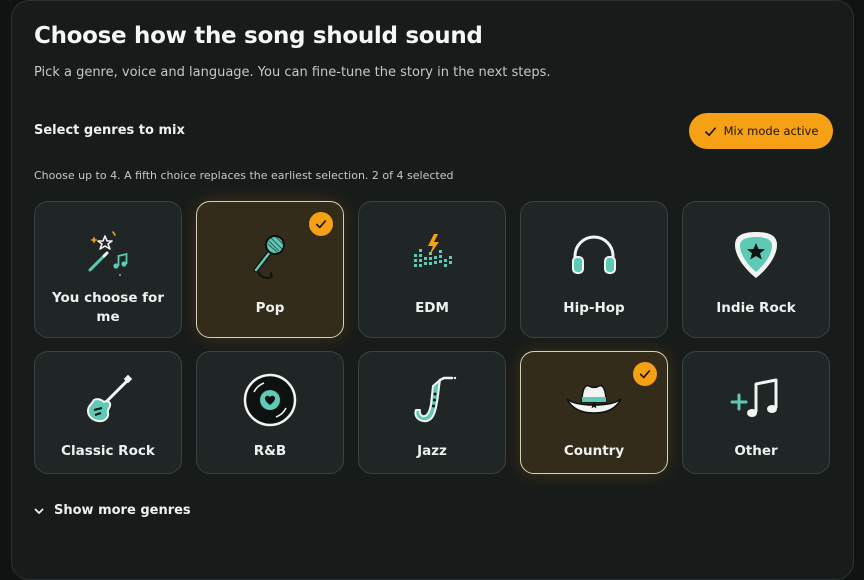  What do you see at coordinates (710, 131) in the screenshot?
I see `check-icon` at bounding box center [710, 131].